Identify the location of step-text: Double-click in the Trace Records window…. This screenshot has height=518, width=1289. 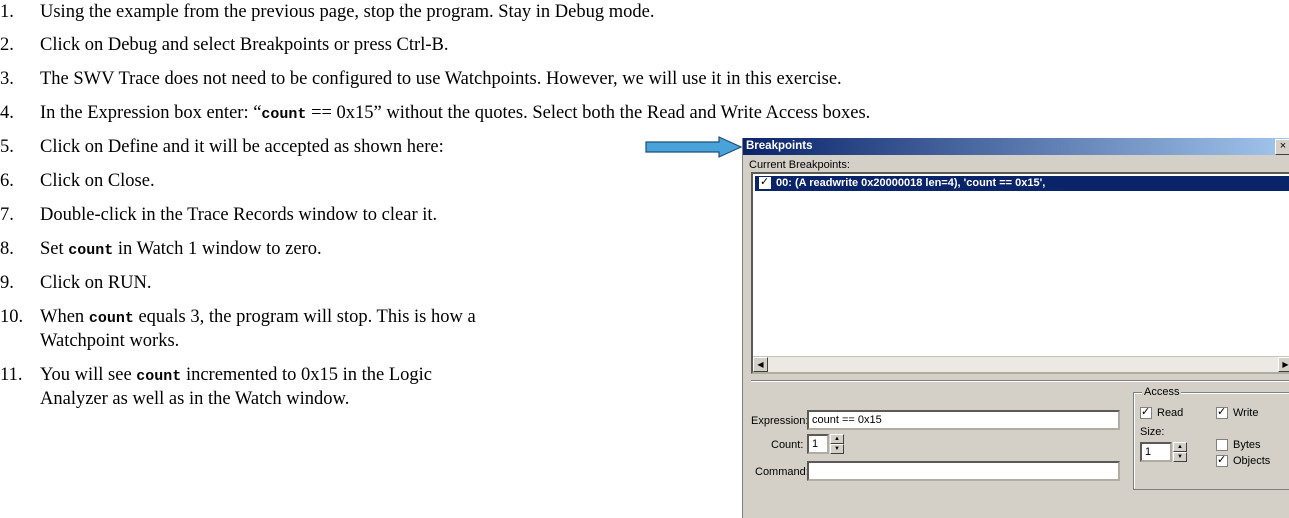
(239, 215).